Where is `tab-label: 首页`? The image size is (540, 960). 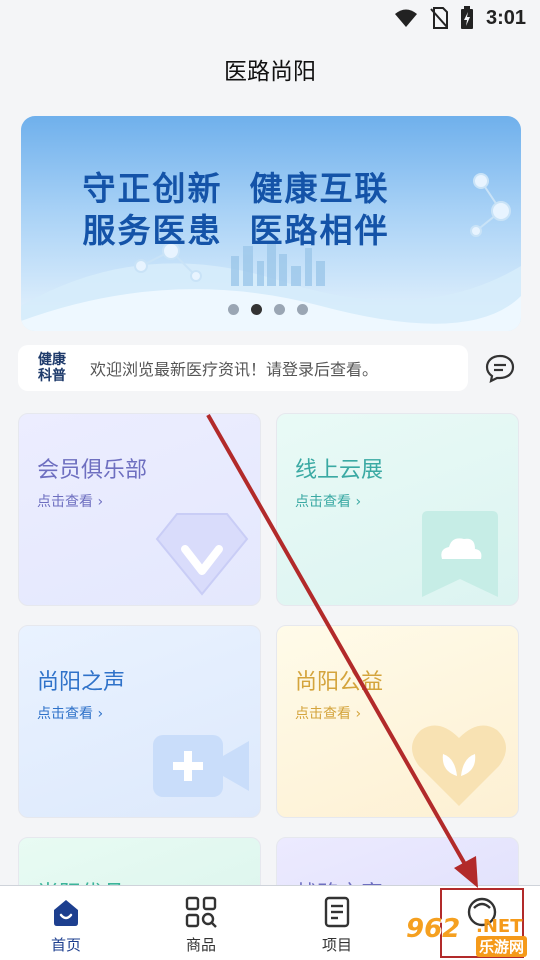
tab-label: 首页 is located at coordinates (65, 945).